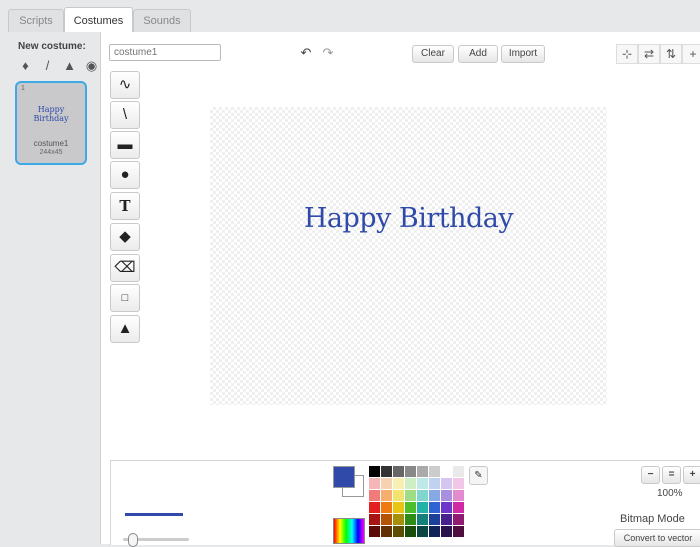  Describe the element at coordinates (650, 475) in the screenshot. I see `zoom-out-icon: −` at that location.